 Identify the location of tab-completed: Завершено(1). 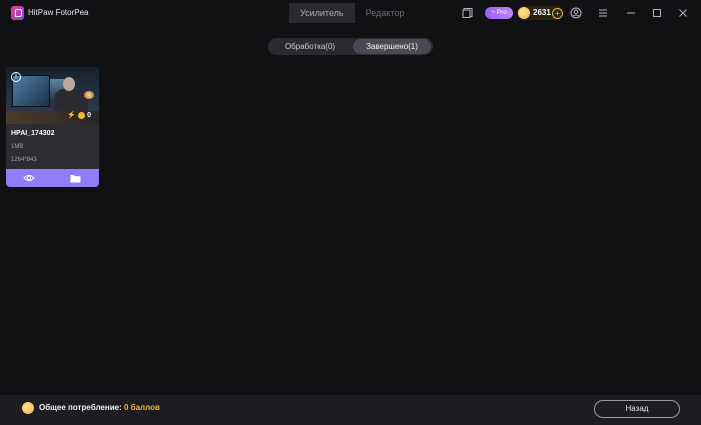
(392, 46).